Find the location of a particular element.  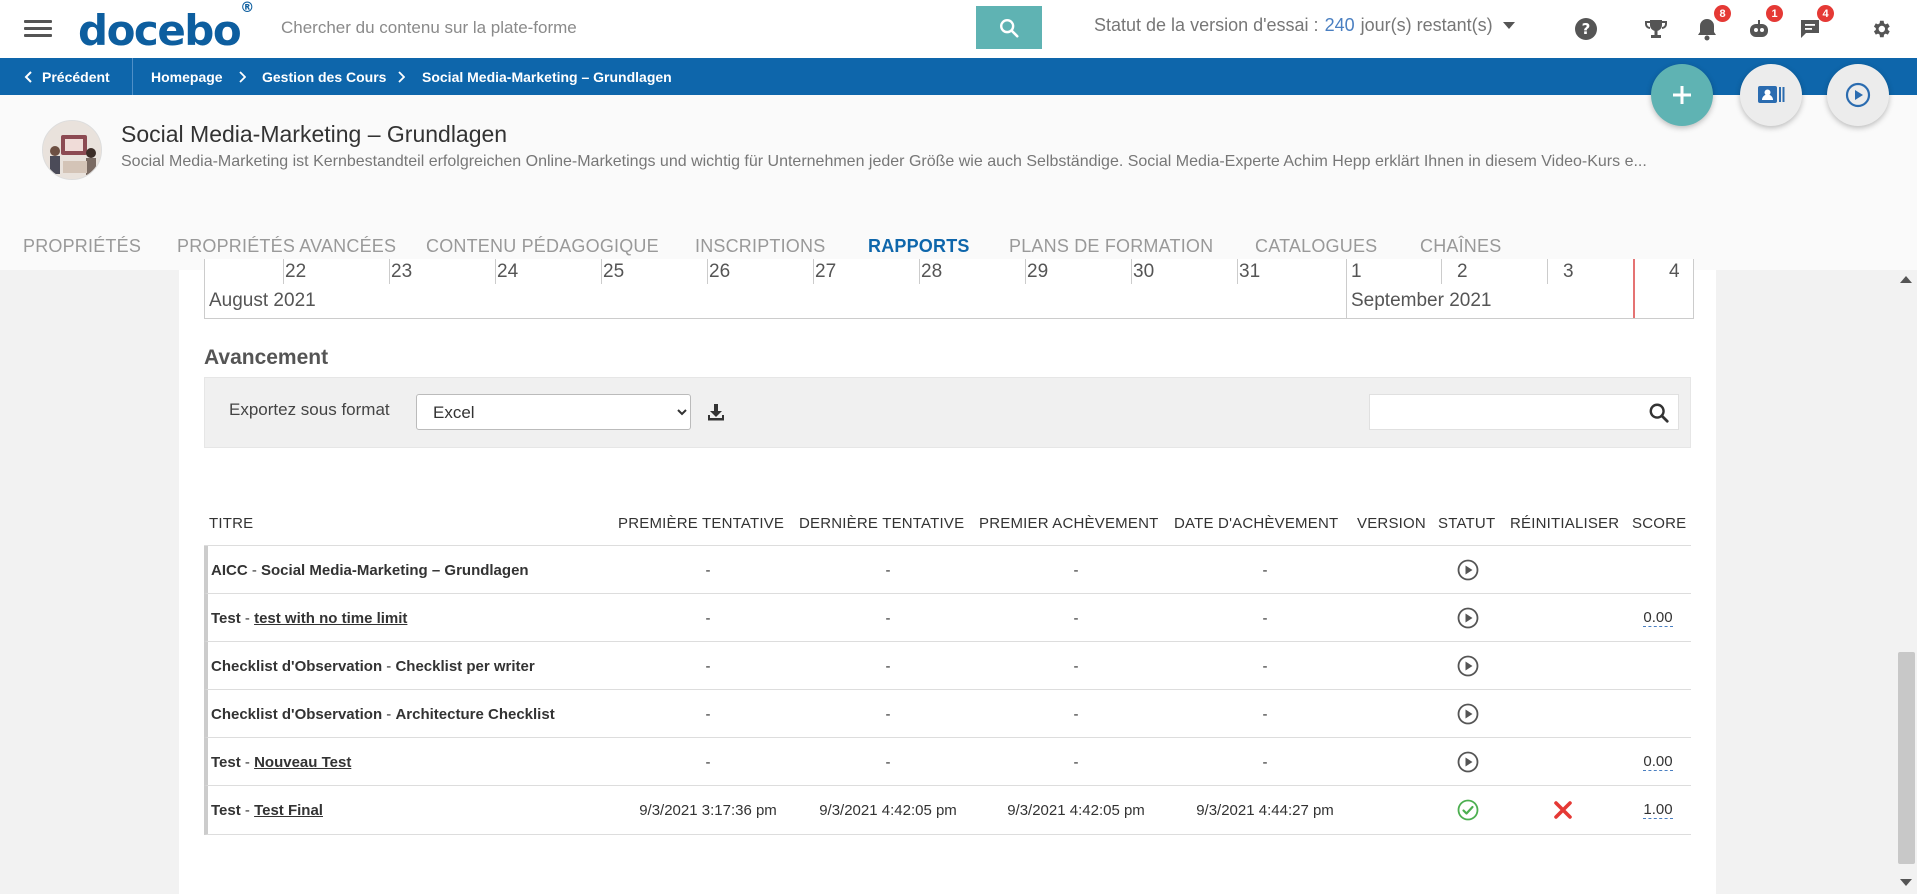

notifications-button: 8 is located at coordinates (1711, 24).